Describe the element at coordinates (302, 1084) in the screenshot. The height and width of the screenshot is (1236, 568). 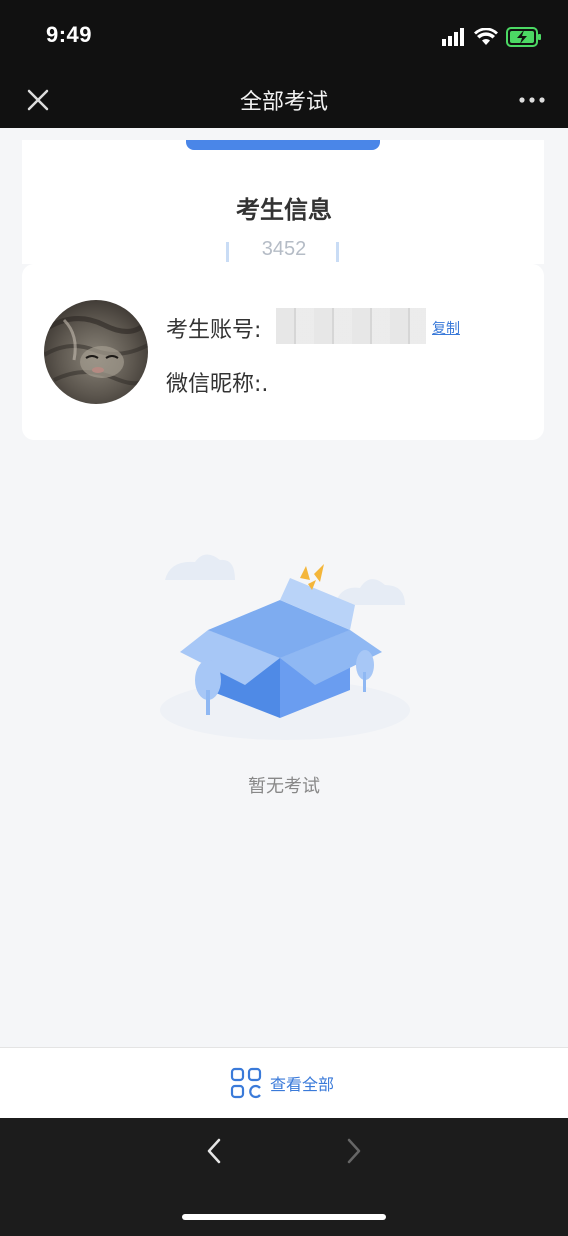
I see `view-all-label: 查看全部` at that location.